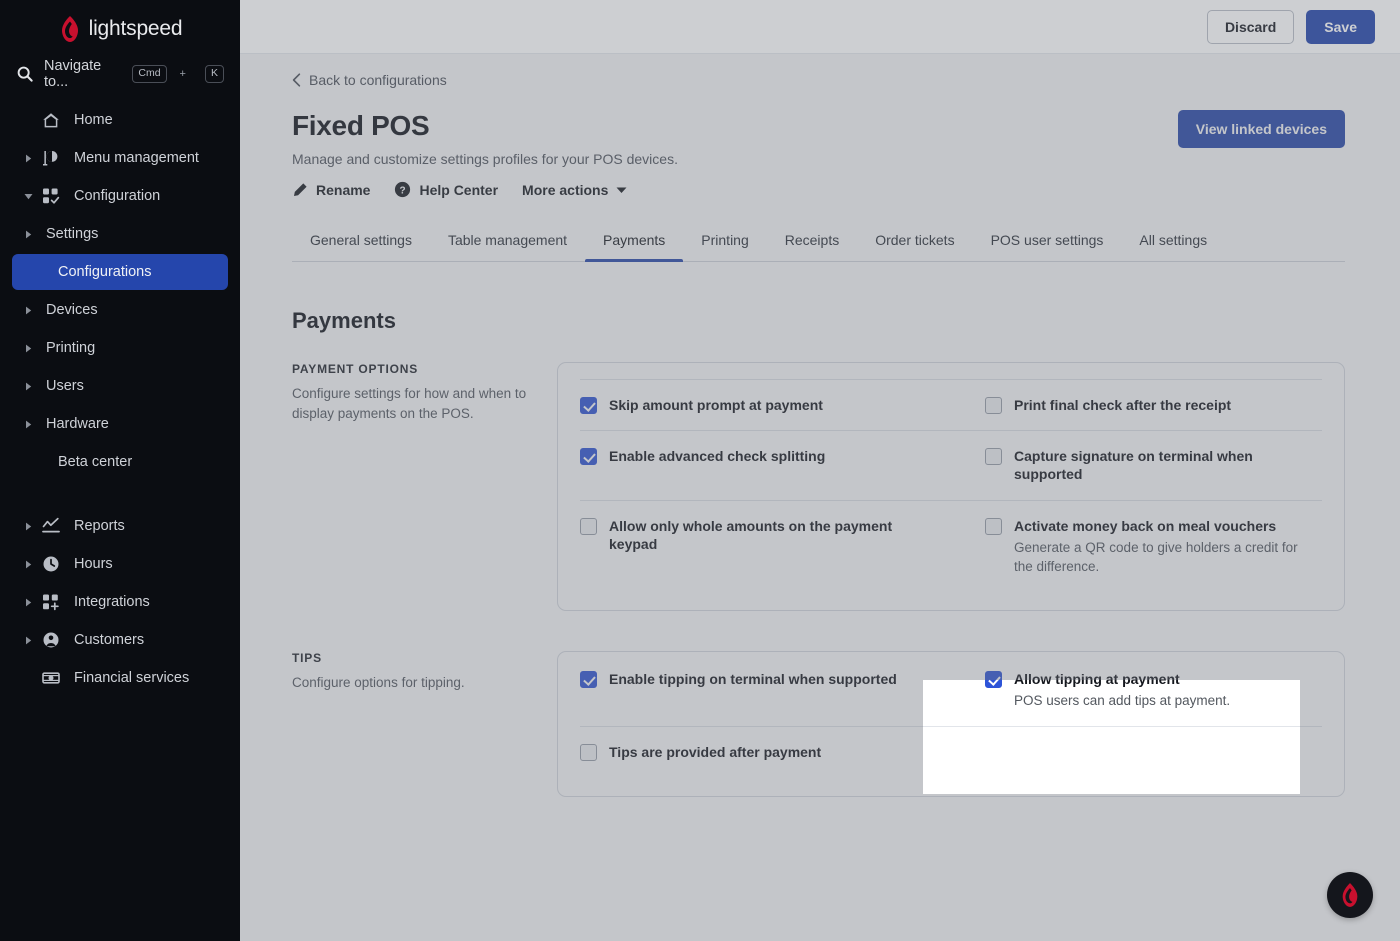 The height and width of the screenshot is (941, 1400). What do you see at coordinates (776, 405) in the screenshot?
I see `setting-option-text: Skip amount prompt at payment` at bounding box center [776, 405].